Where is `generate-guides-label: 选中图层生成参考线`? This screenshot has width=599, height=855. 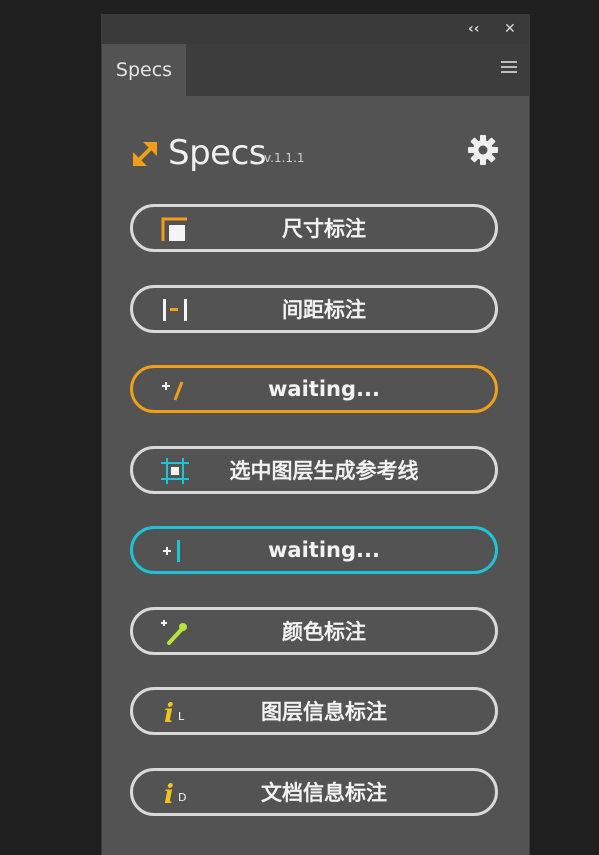 generate-guides-label: 选中图层生成参考线 is located at coordinates (324, 471).